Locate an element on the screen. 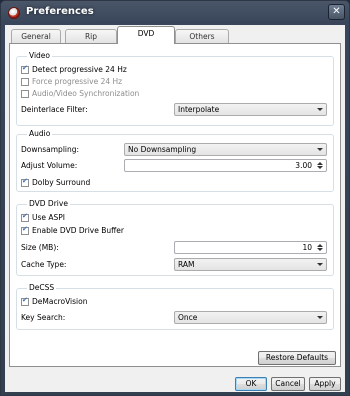 This screenshot has height=396, width=350. downsampling-value: No Downsampling is located at coordinates (162, 149).